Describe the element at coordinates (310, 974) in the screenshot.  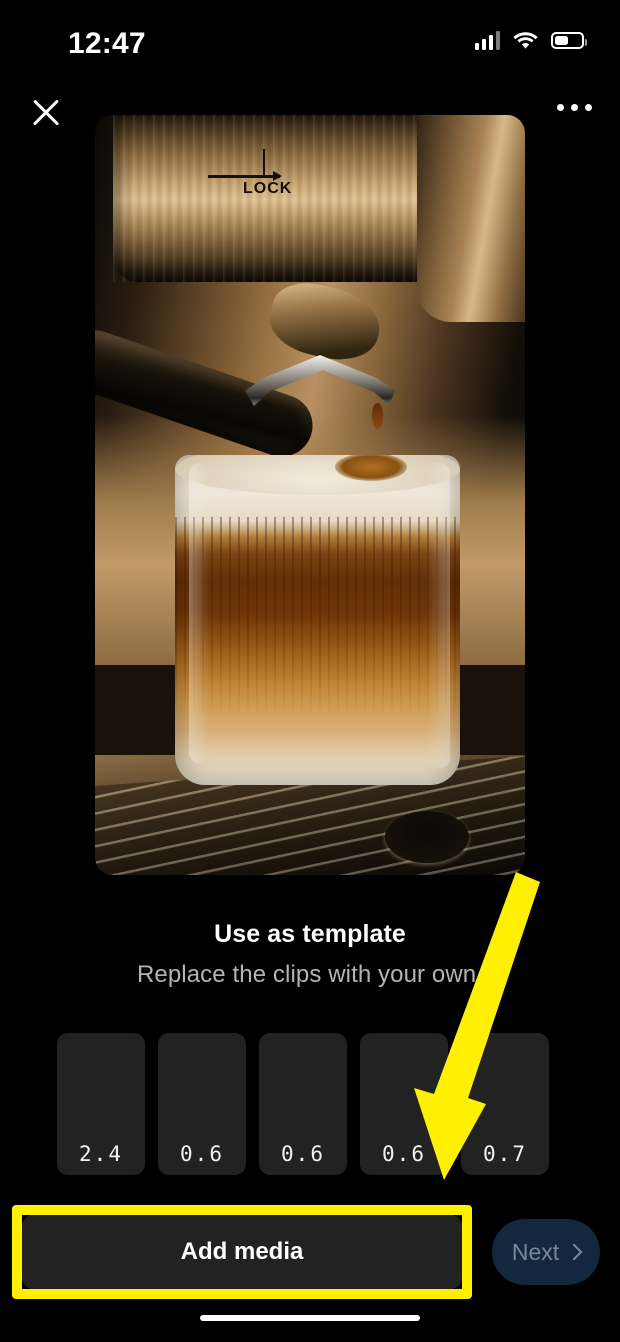
I see `page-subtitle: Replace the clips with your own.` at that location.